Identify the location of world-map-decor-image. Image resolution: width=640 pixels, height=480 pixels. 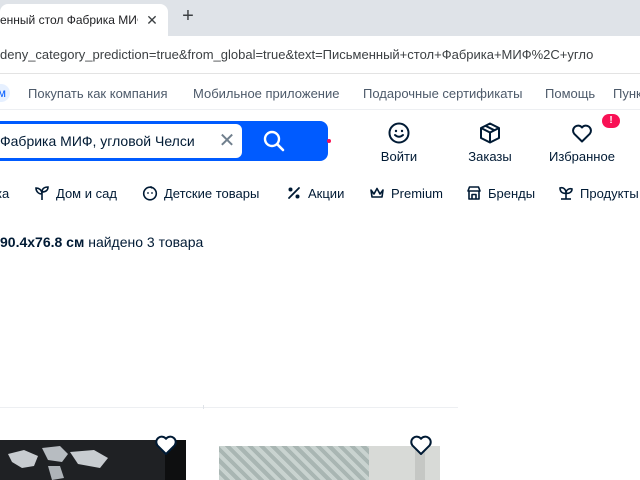
(58, 463).